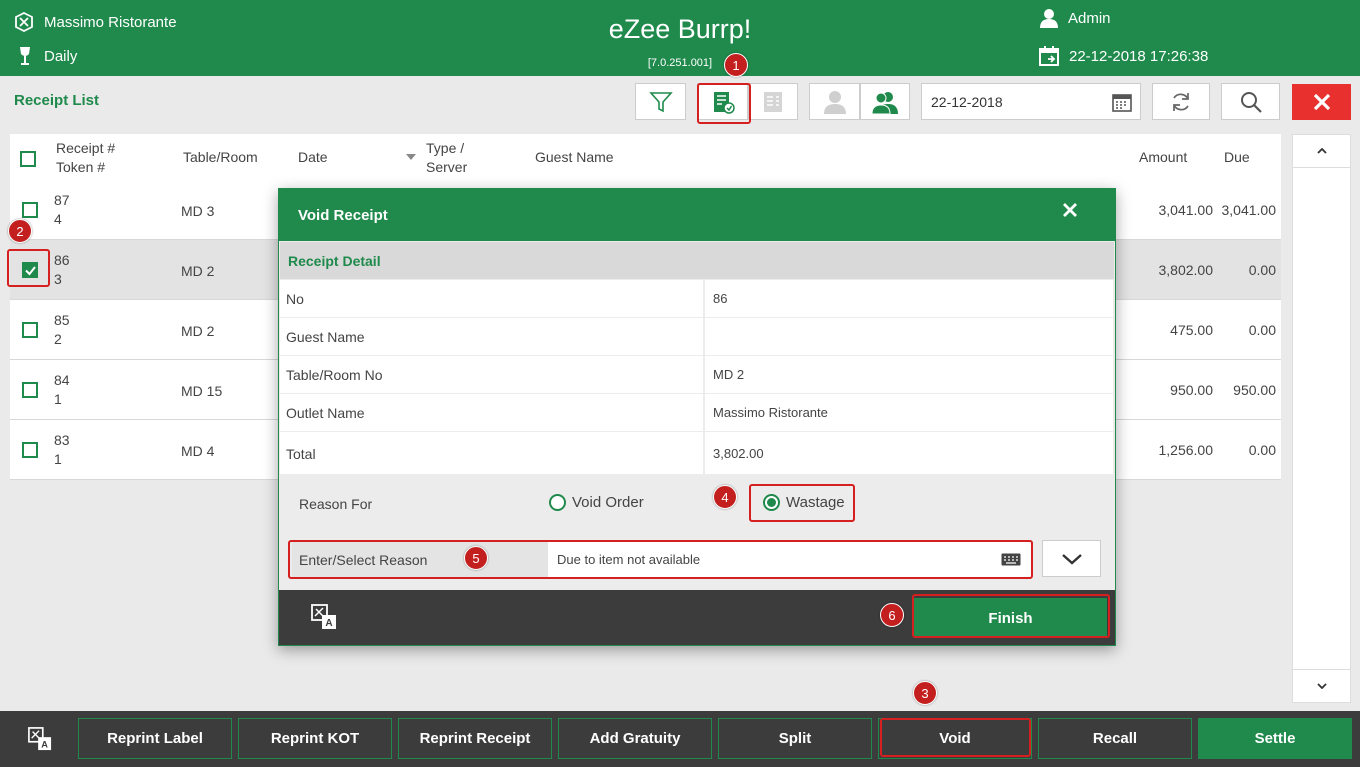  Describe the element at coordinates (202, 391) in the screenshot. I see `table-room-cell: MD 15` at that location.